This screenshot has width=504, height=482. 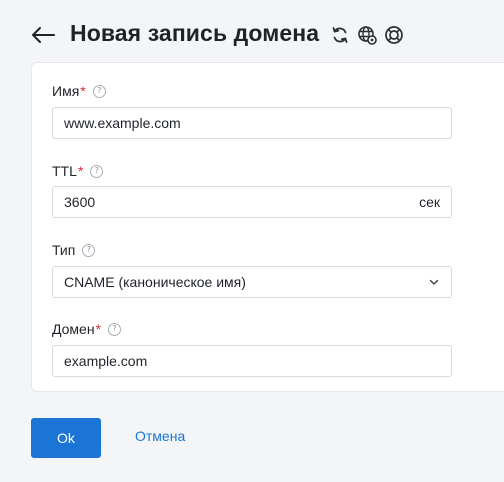 I want to click on domain-input-value: example.com, so click(x=106, y=361).